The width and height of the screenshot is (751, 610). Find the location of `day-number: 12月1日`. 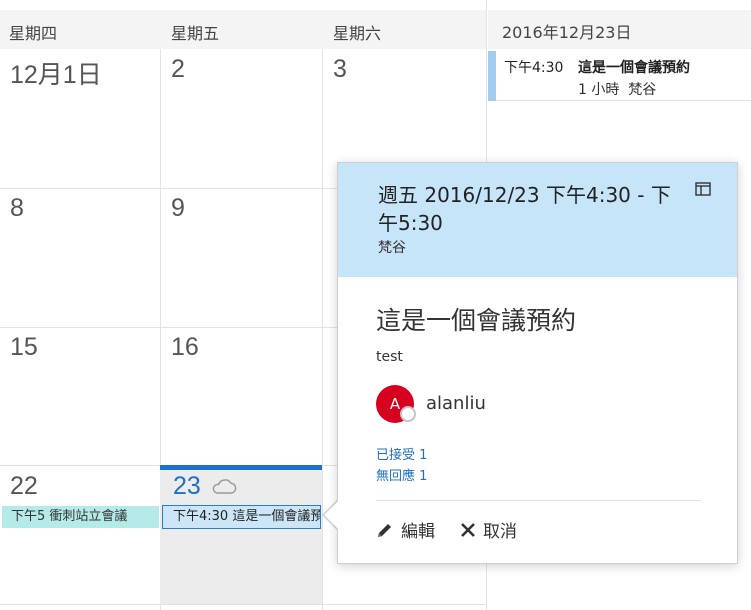

day-number: 12月1日 is located at coordinates (56, 73).